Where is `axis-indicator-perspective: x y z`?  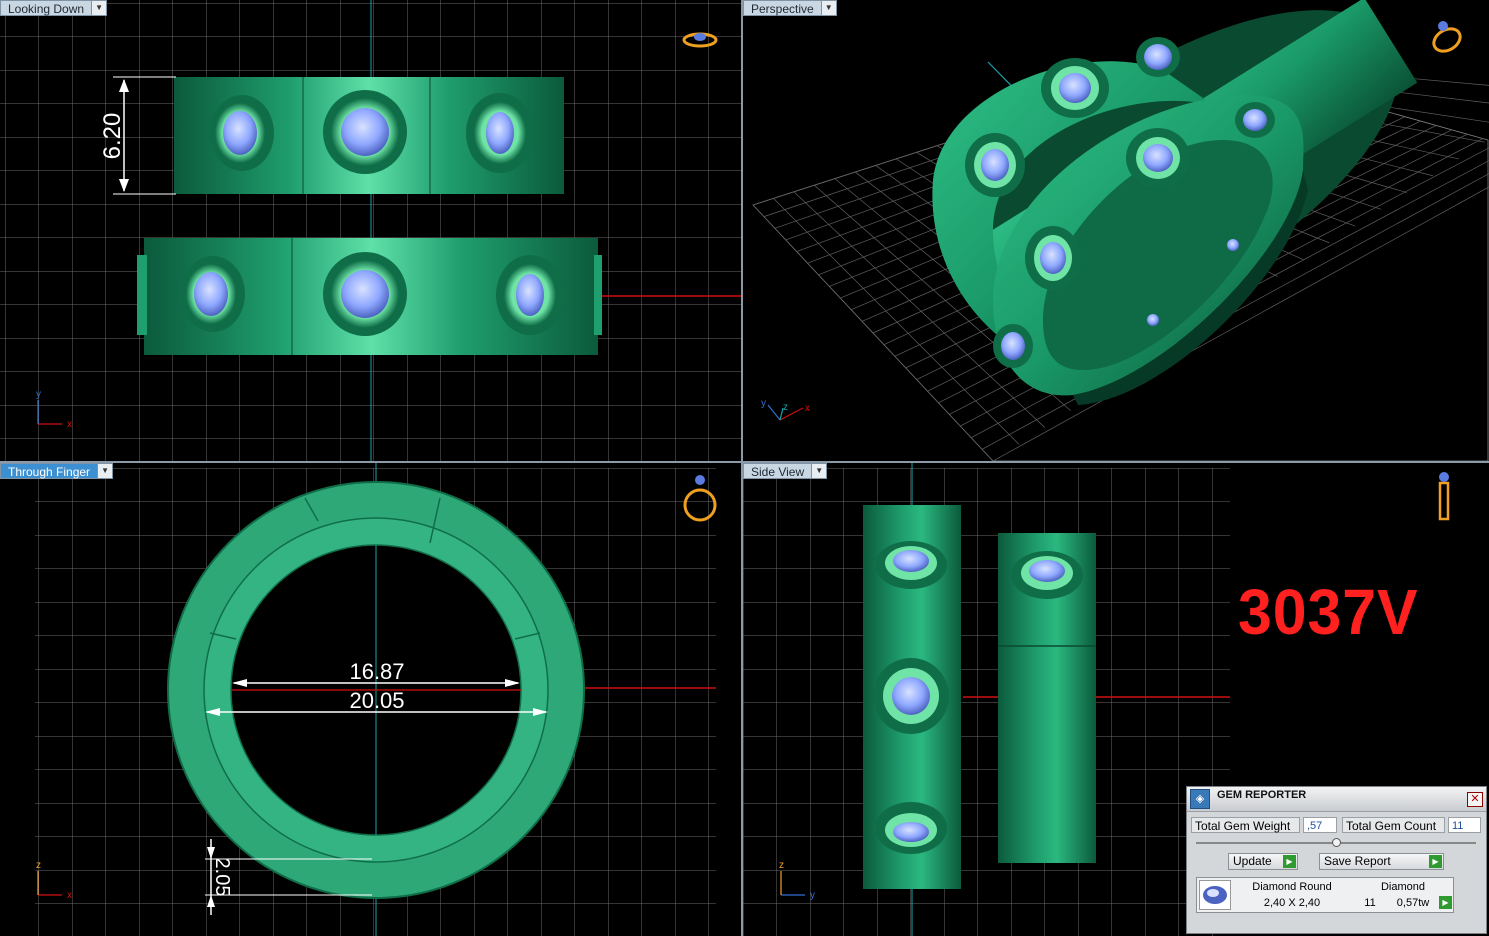 axis-indicator-perspective: x y z is located at coordinates (785, 409).